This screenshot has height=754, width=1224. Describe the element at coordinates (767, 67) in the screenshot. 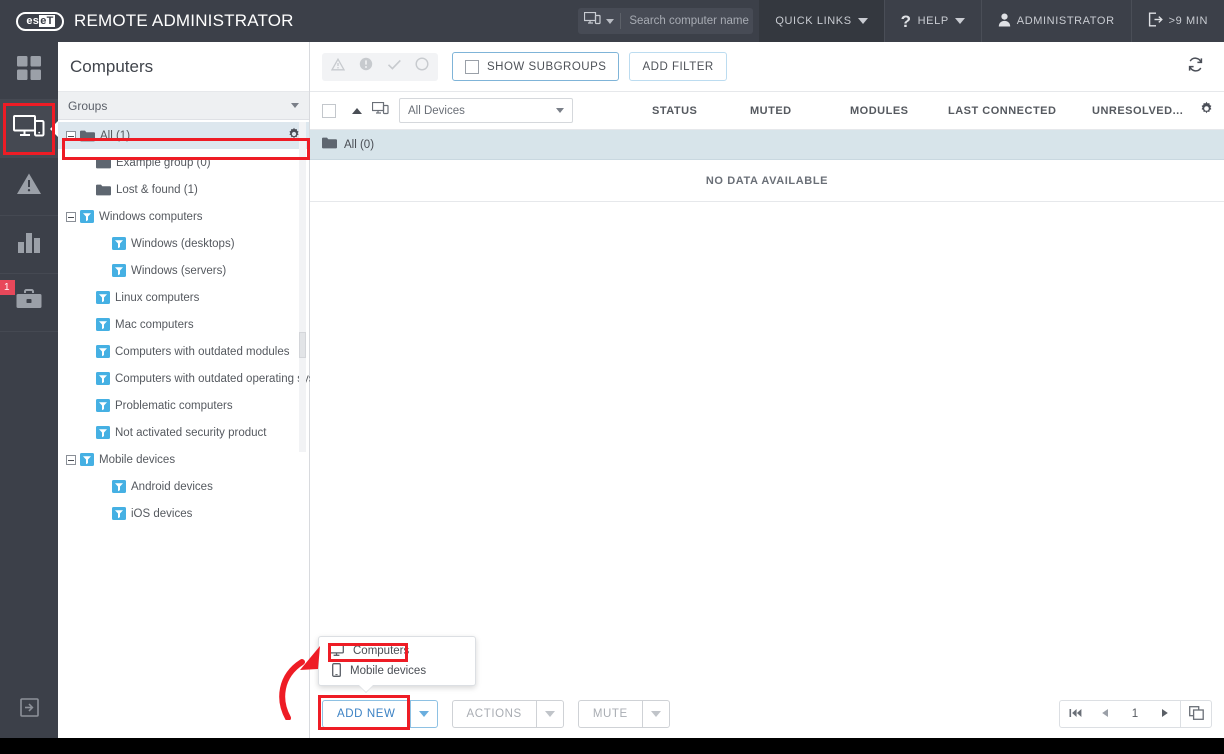

I see `main-toolbar: SHOW SUBGROUPS ADD FILTER` at that location.